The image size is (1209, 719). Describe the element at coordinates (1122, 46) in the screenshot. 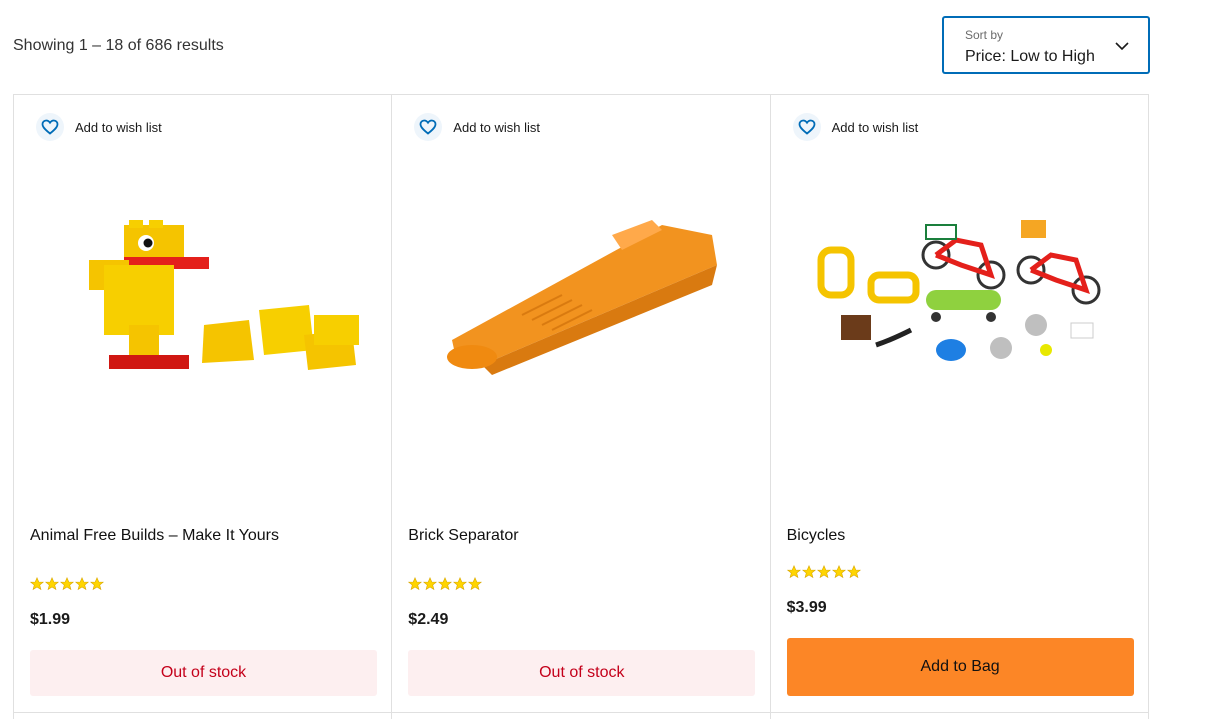

I see `chevron-down-icon` at that location.